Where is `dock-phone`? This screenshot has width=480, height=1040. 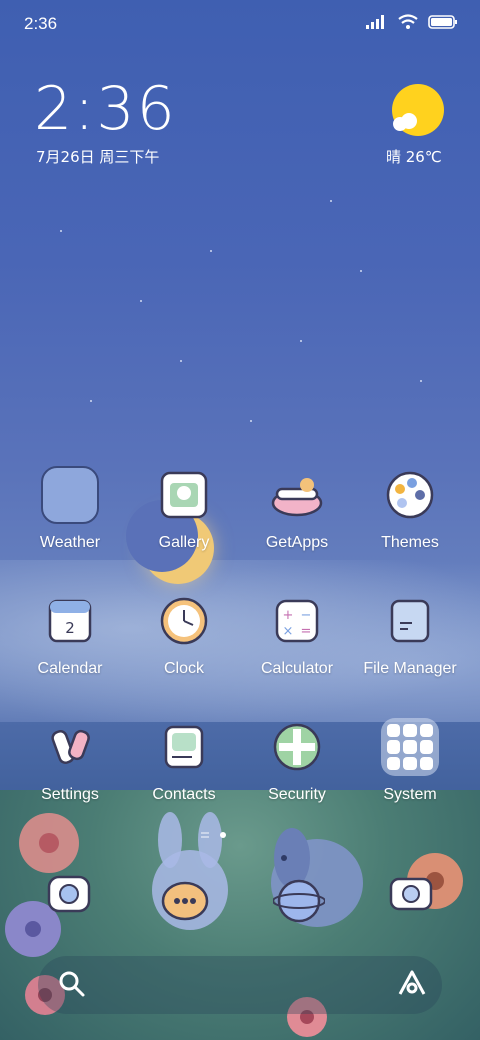 dock-phone is located at coordinates (69, 893).